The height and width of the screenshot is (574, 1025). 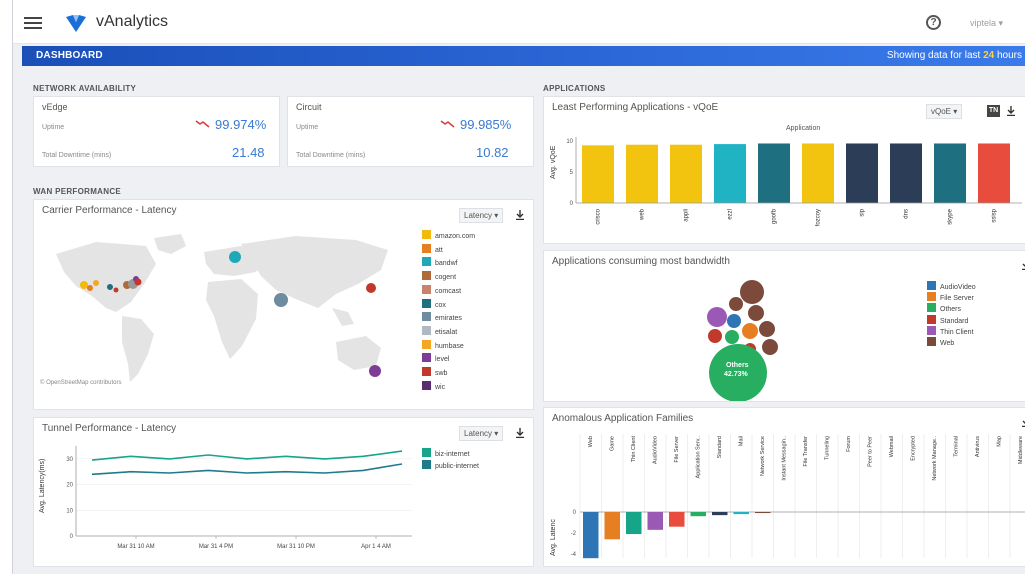 What do you see at coordinates (806, 451) in the screenshot?
I see `category-label: File Transfer` at bounding box center [806, 451].